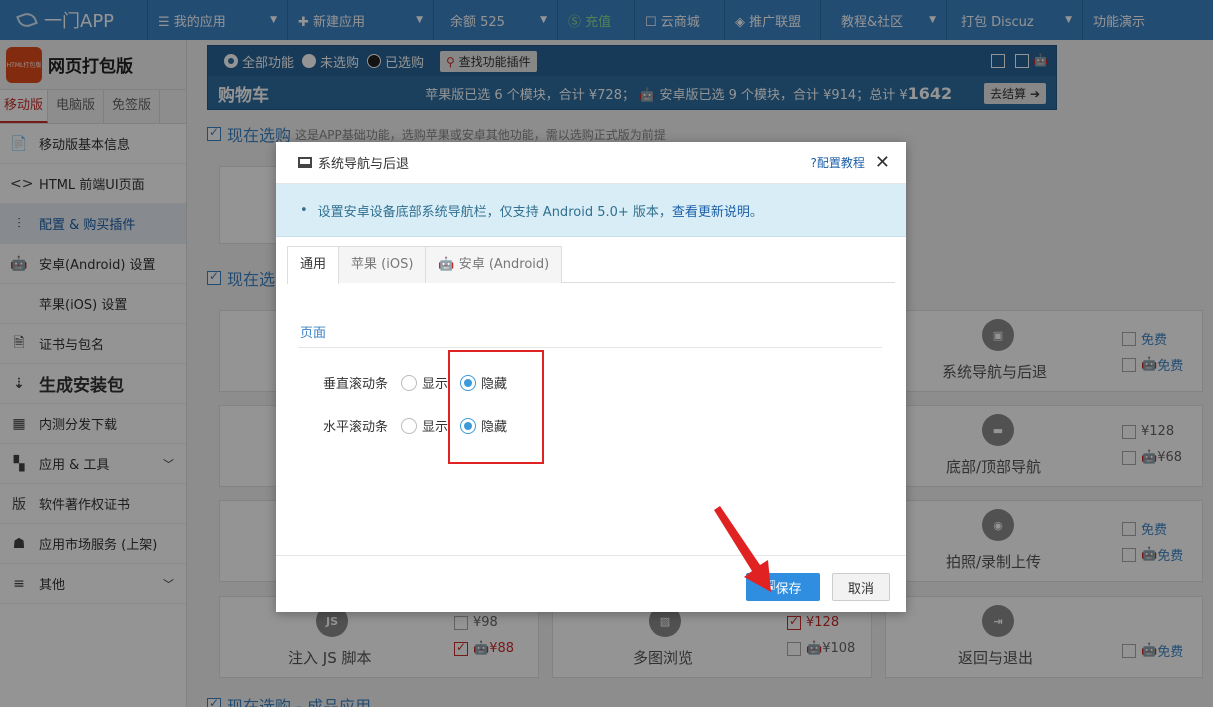 The width and height of the screenshot is (1213, 707). I want to click on save-label: 保存, so click(788, 589).